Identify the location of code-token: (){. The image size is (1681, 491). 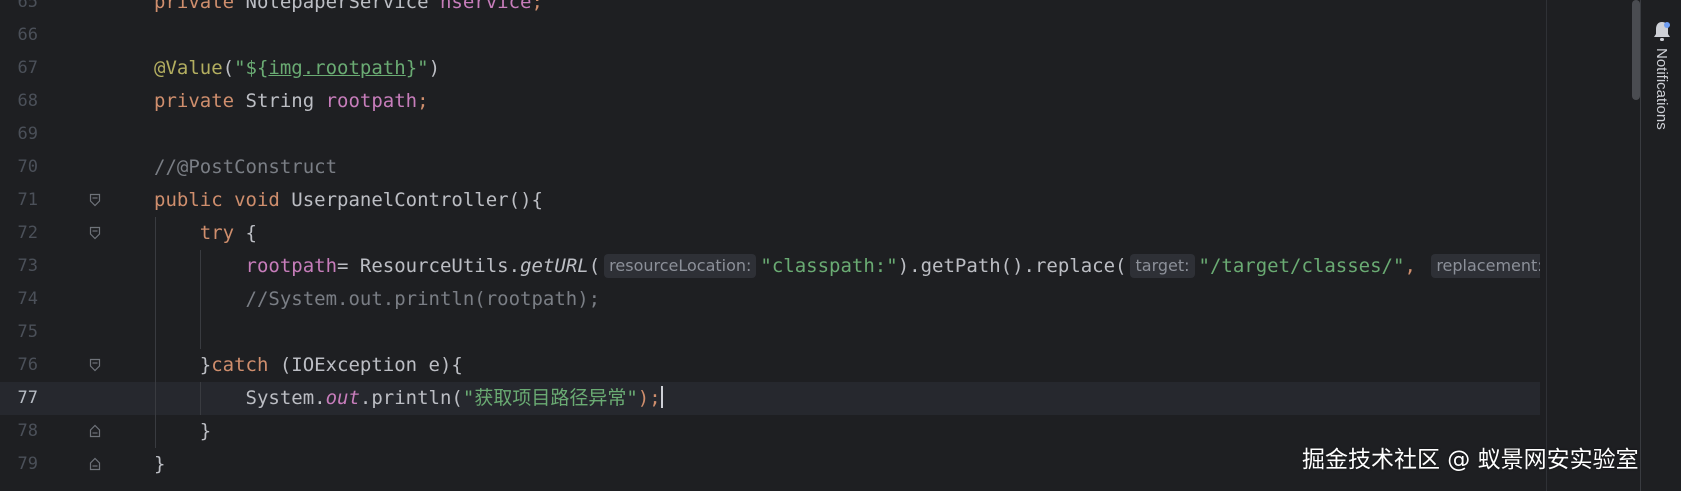
(525, 200).